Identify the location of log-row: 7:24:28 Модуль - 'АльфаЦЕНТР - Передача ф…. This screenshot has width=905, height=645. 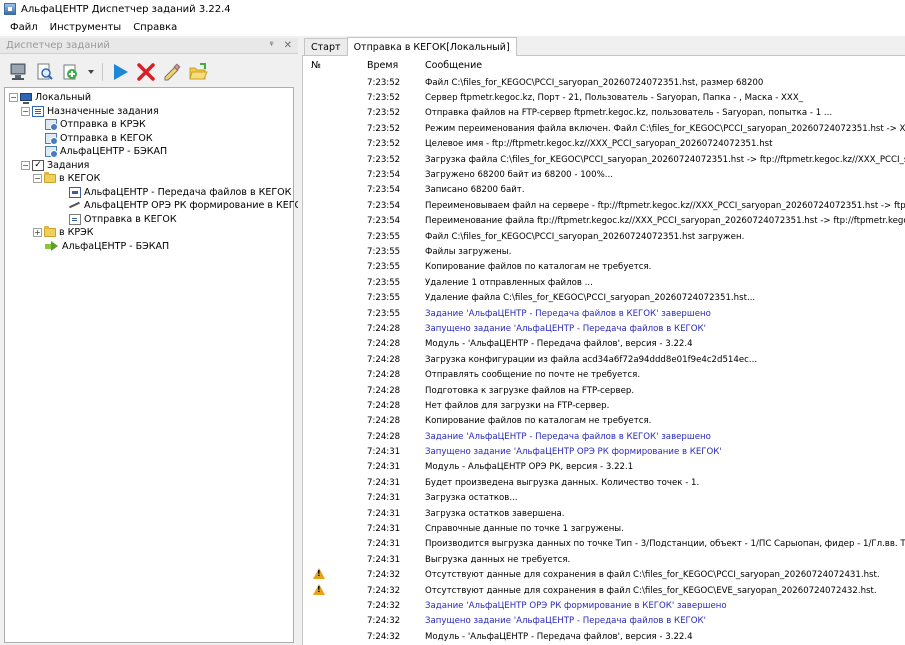
(604, 344).